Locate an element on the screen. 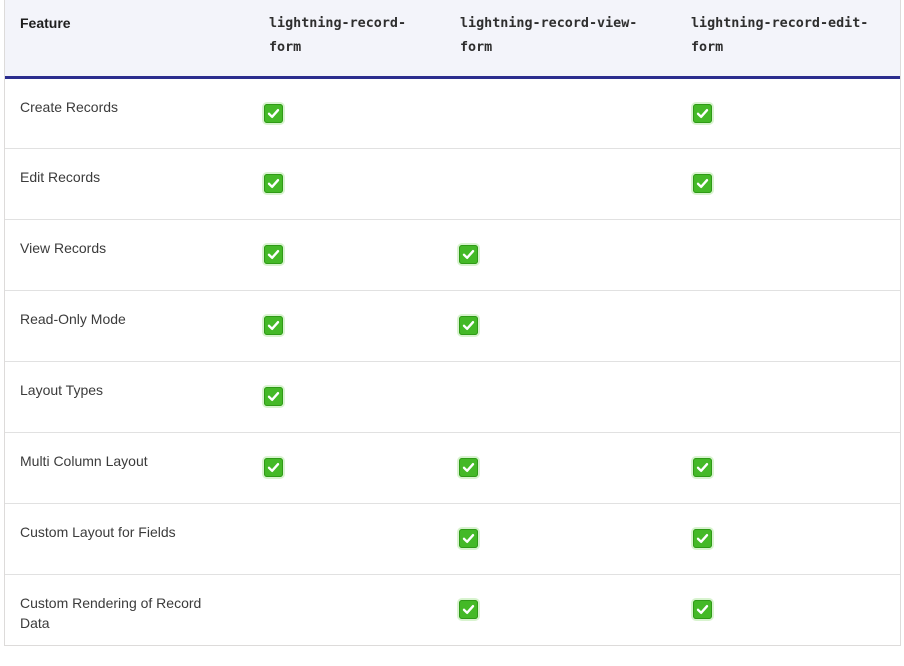 This screenshot has width=904, height=666. table-row: Layout Types is located at coordinates (452, 396).